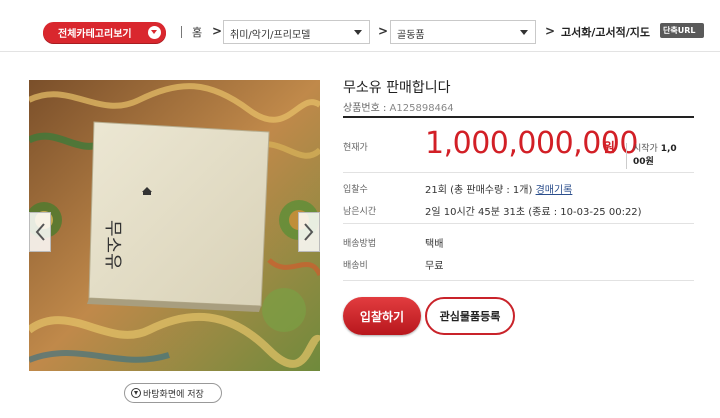 This screenshot has height=418, width=720. I want to click on bid-count-label: 입찰수, so click(355, 190).